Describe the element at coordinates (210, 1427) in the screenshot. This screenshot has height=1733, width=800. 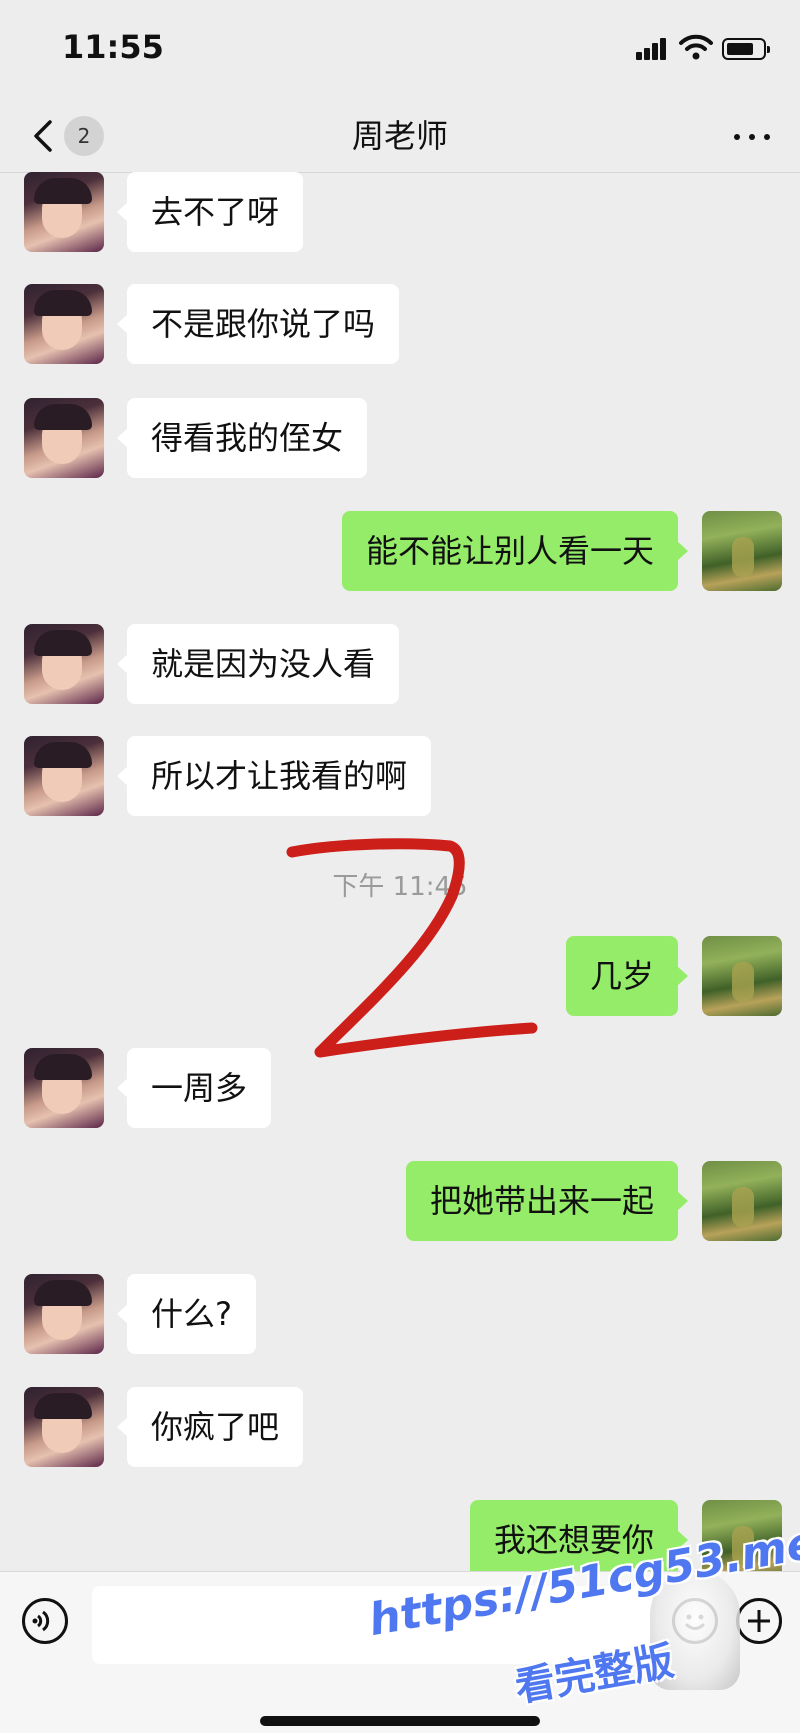
I see `message-received: 你疯了吧` at that location.